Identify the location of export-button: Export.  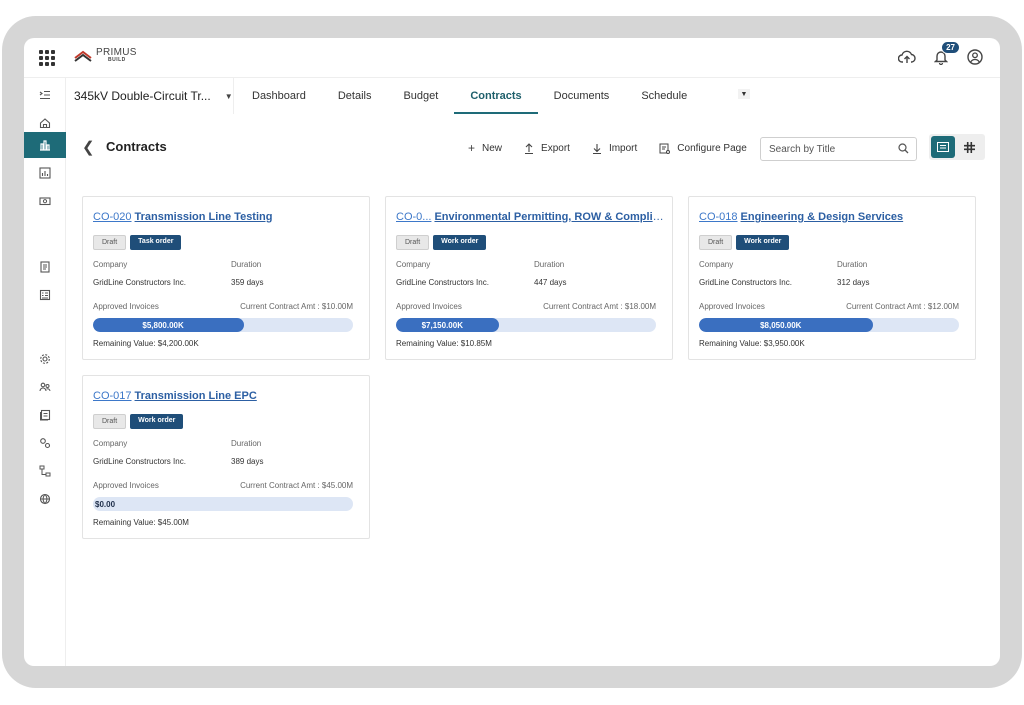
(547, 148).